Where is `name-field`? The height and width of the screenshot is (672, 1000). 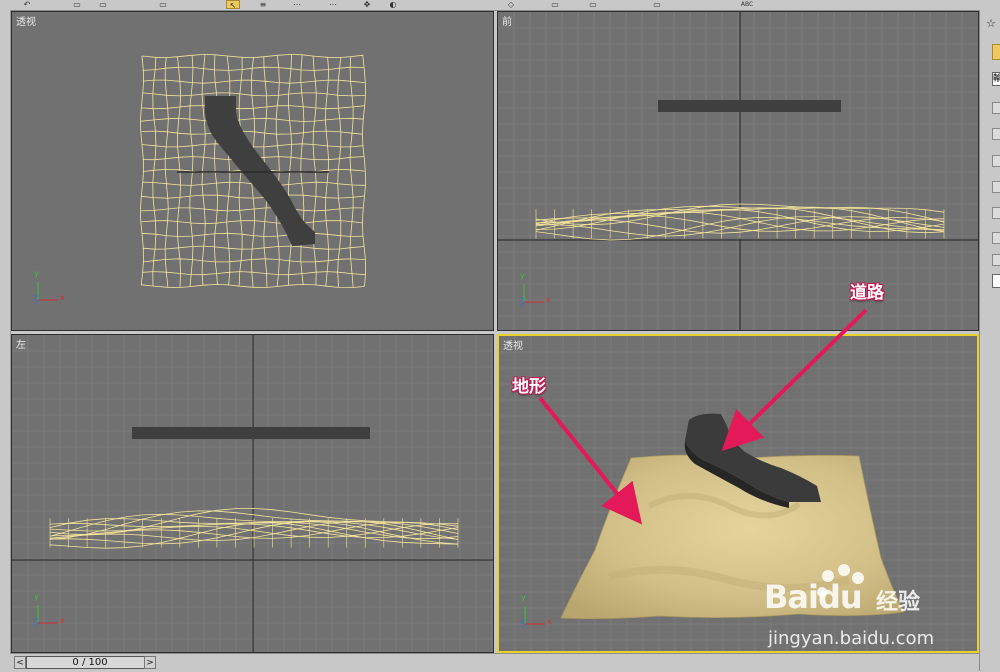 name-field is located at coordinates (996, 281).